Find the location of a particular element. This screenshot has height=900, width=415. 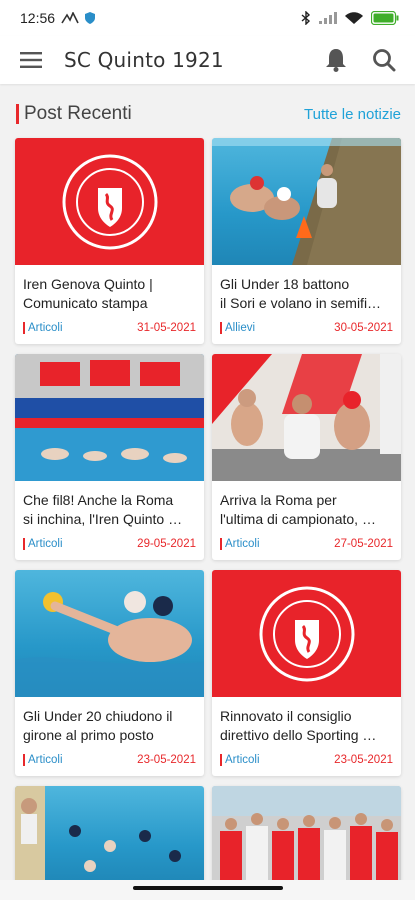

notification-app-icon is located at coordinates (70, 18).